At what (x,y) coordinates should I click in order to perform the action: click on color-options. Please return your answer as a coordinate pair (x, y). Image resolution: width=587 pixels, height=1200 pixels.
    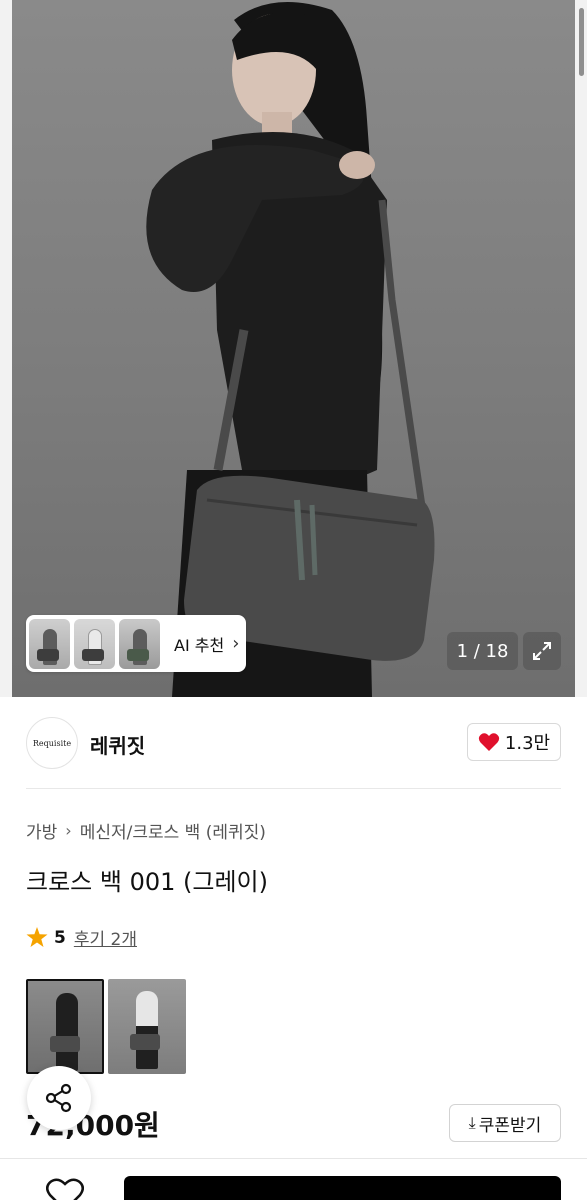
    Looking at the image, I should click on (108, 1026).